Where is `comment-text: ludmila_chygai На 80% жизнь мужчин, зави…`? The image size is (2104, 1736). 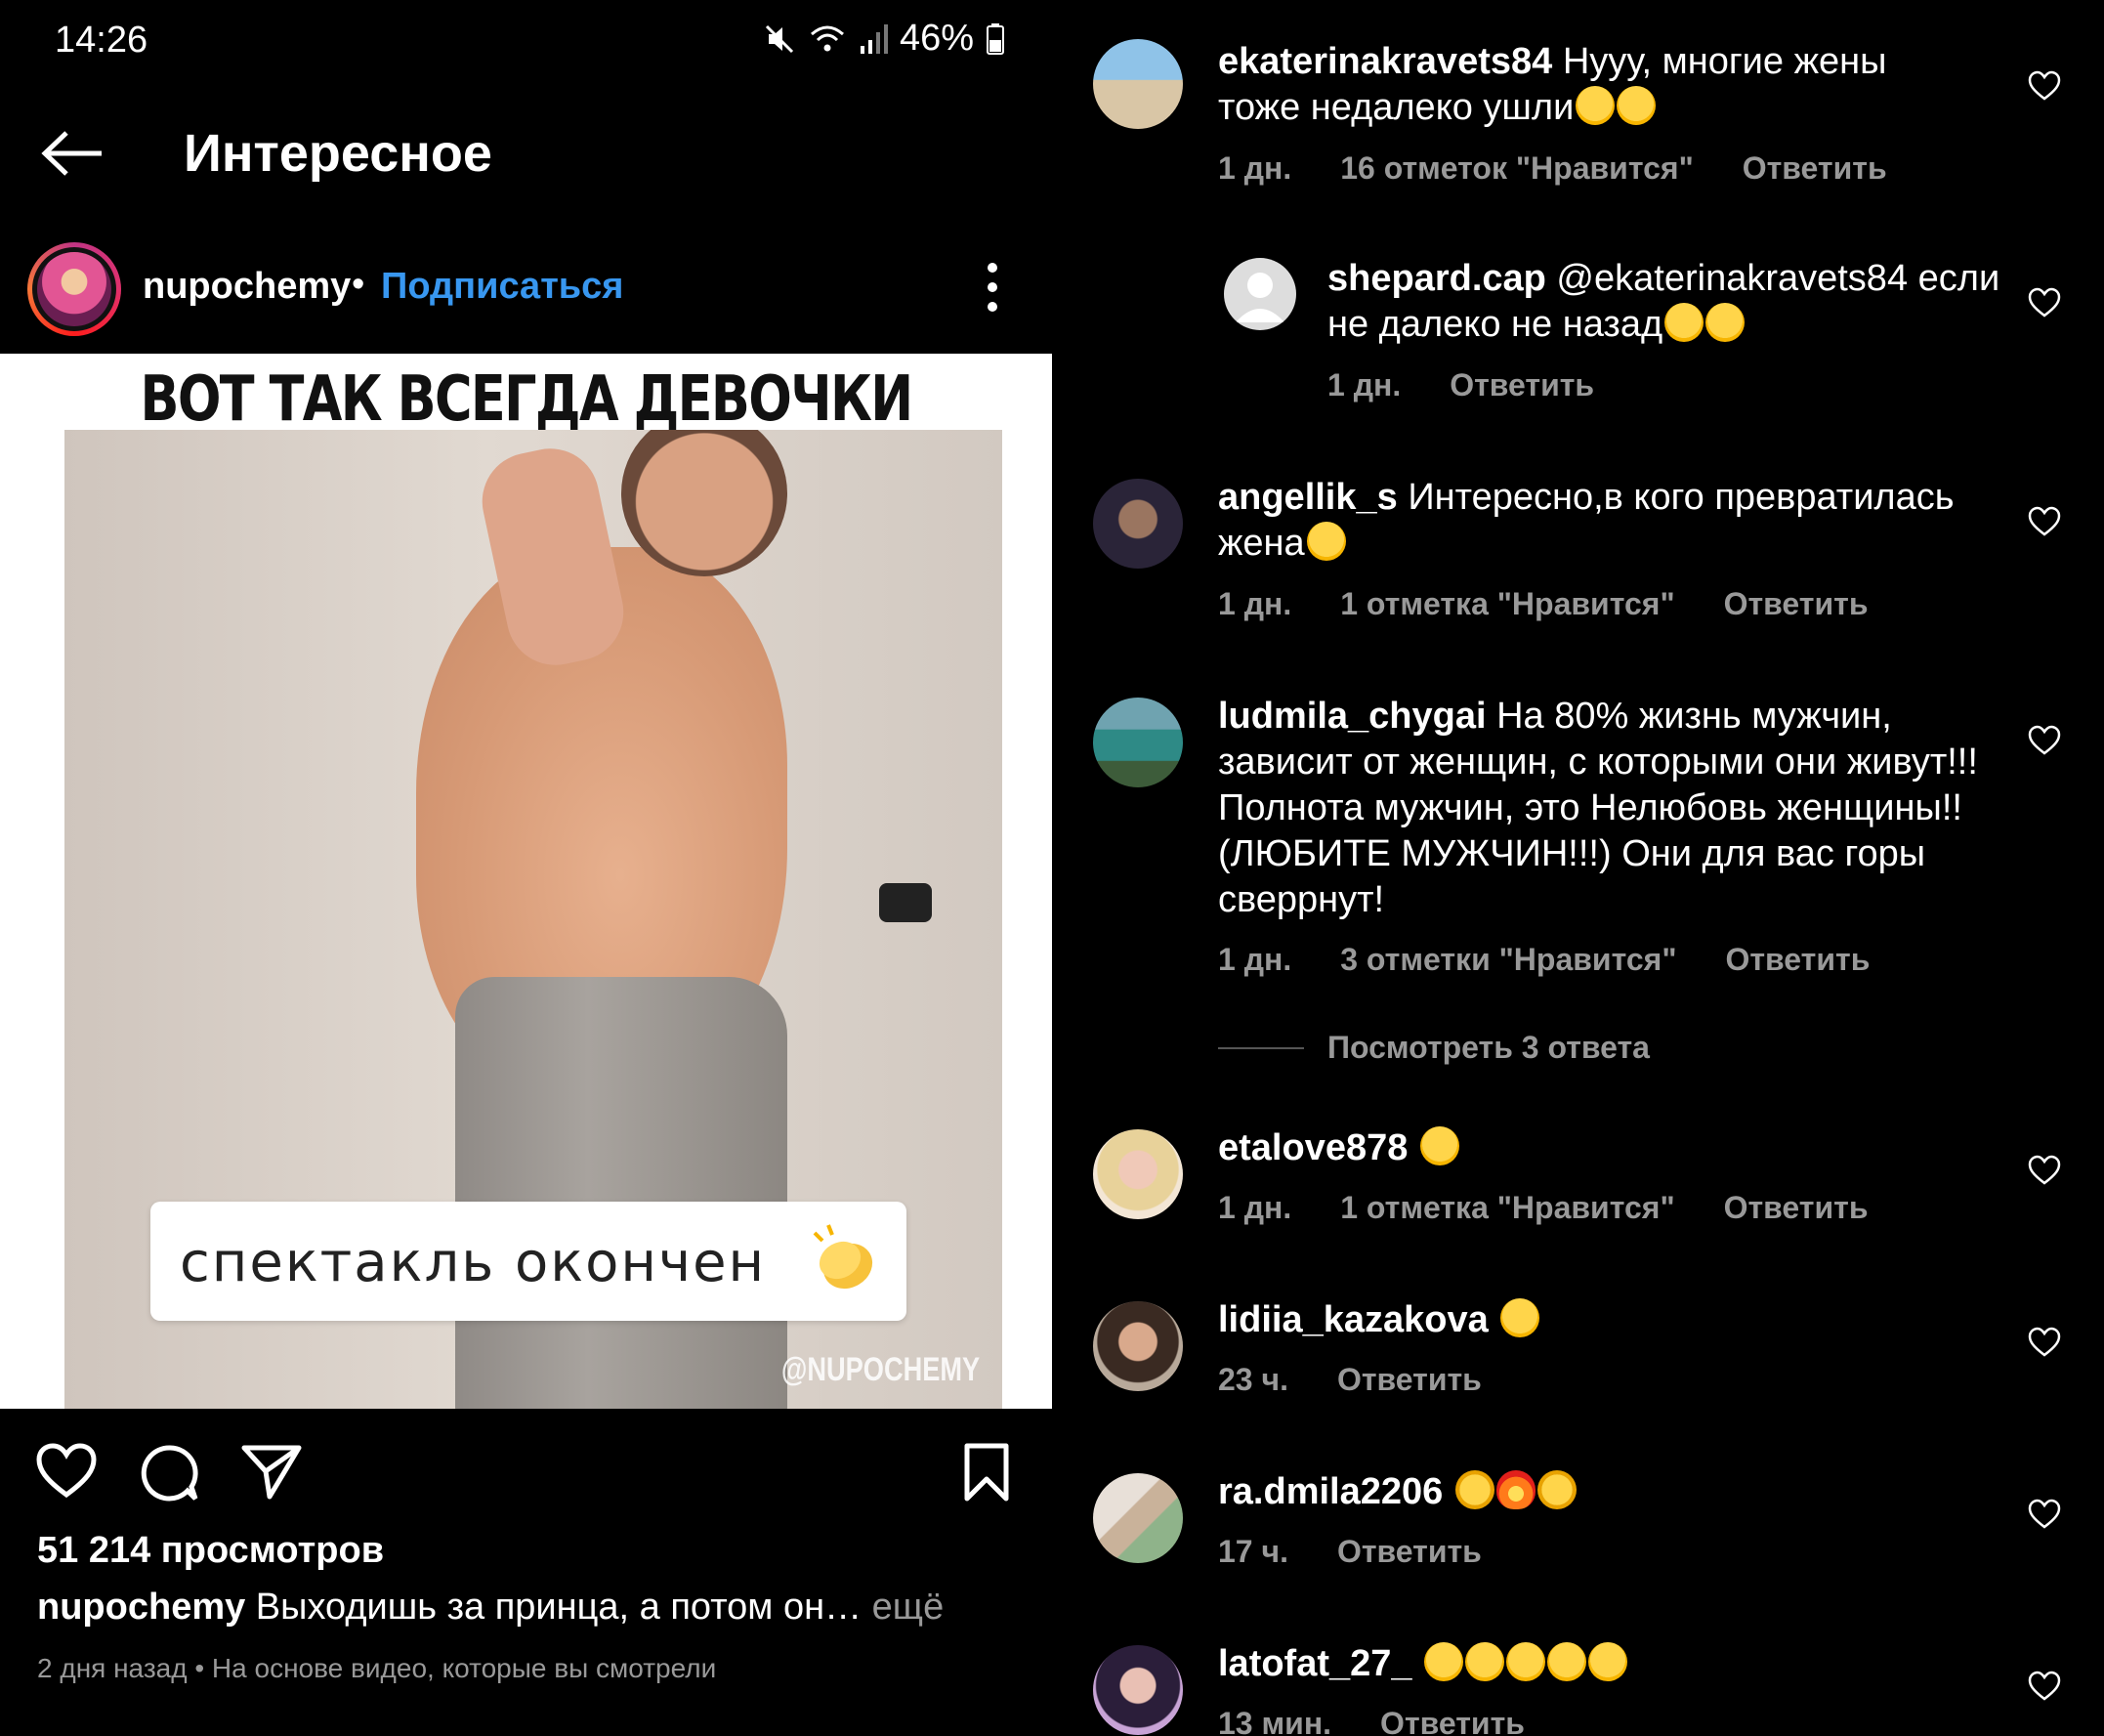 comment-text: ludmila_chygai На 80% жизнь мужчин, зави… is located at coordinates (1598, 808).